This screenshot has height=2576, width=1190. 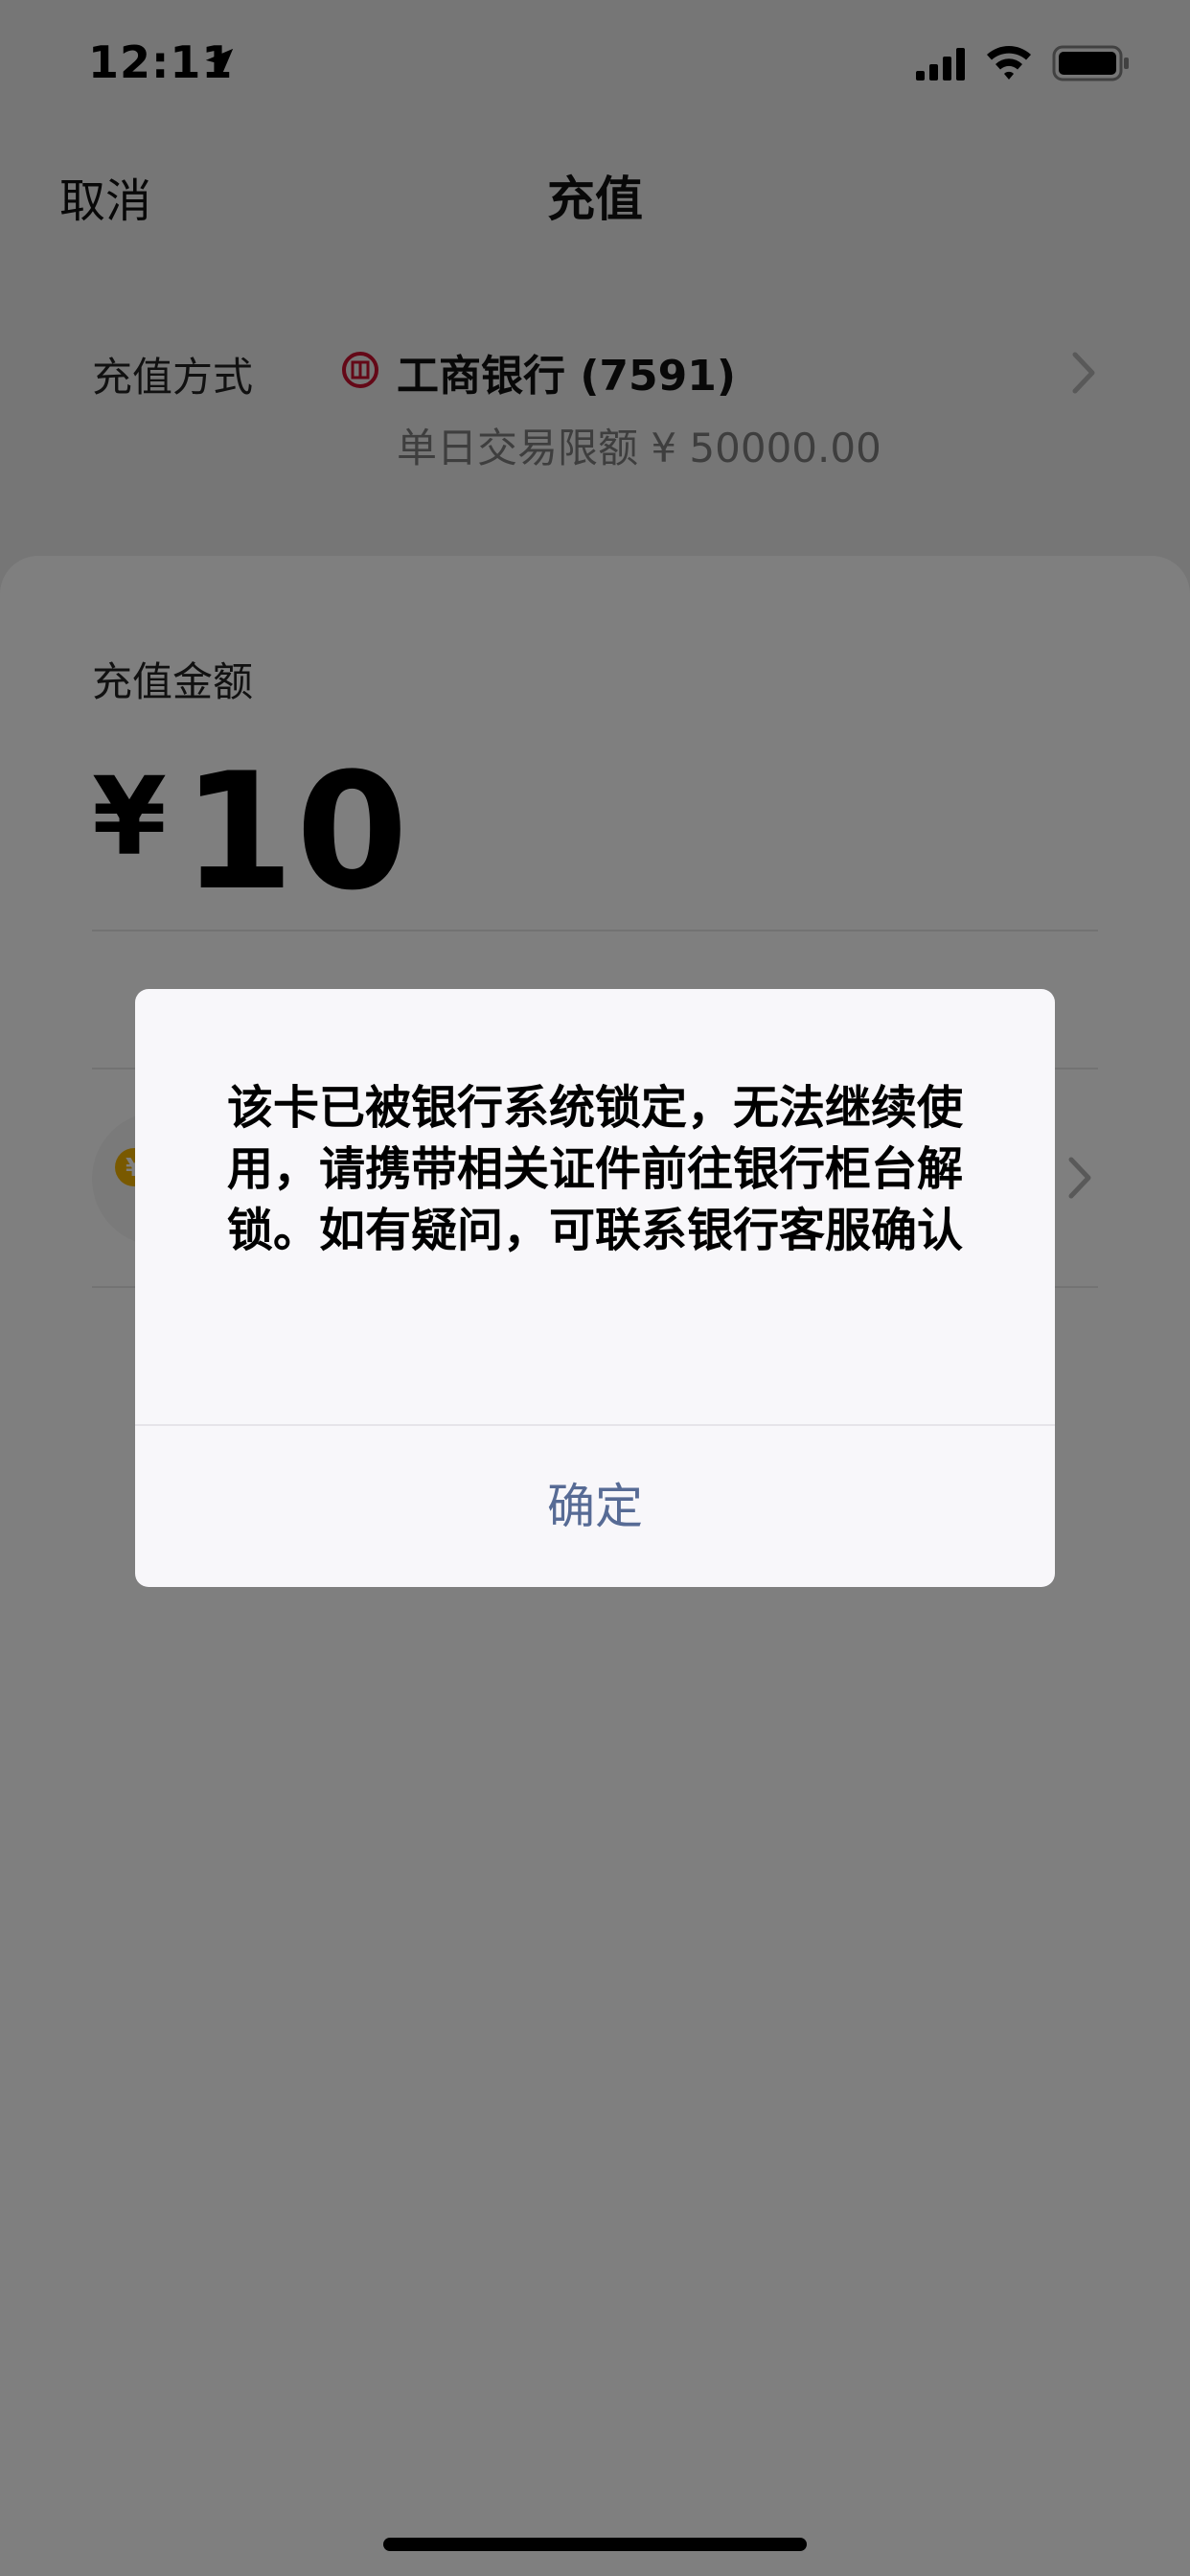 What do you see at coordinates (595, 2544) in the screenshot?
I see `home-indicator` at bounding box center [595, 2544].